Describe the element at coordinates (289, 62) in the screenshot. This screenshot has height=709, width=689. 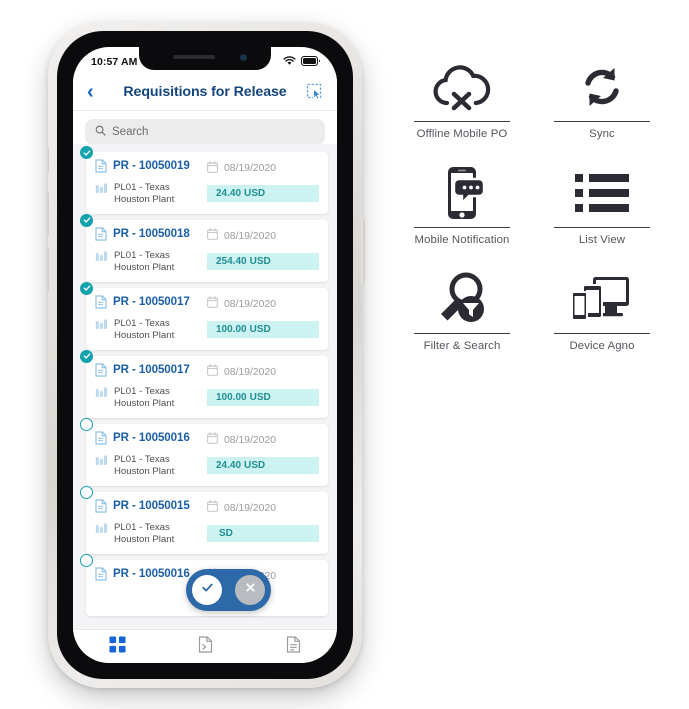
I see `wifi-icon` at that location.